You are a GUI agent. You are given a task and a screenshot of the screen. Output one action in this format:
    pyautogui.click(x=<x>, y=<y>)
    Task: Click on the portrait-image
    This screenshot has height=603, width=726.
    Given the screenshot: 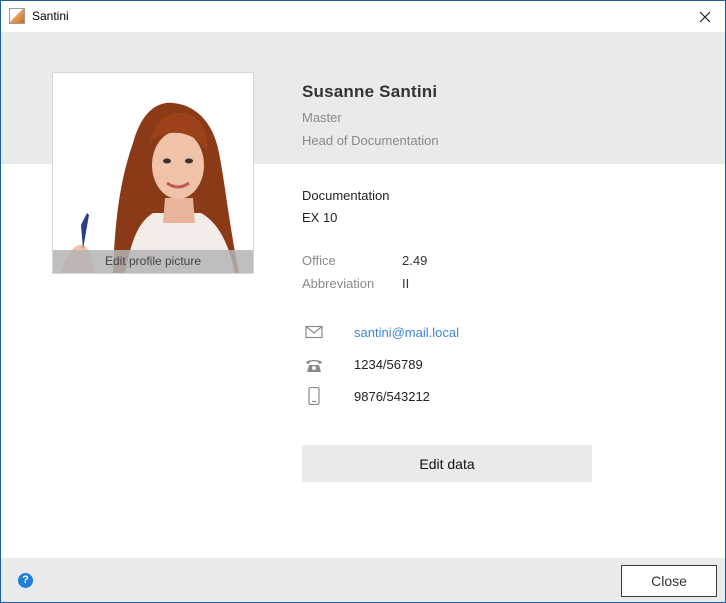 What is the action you would take?
    pyautogui.click(x=153, y=173)
    